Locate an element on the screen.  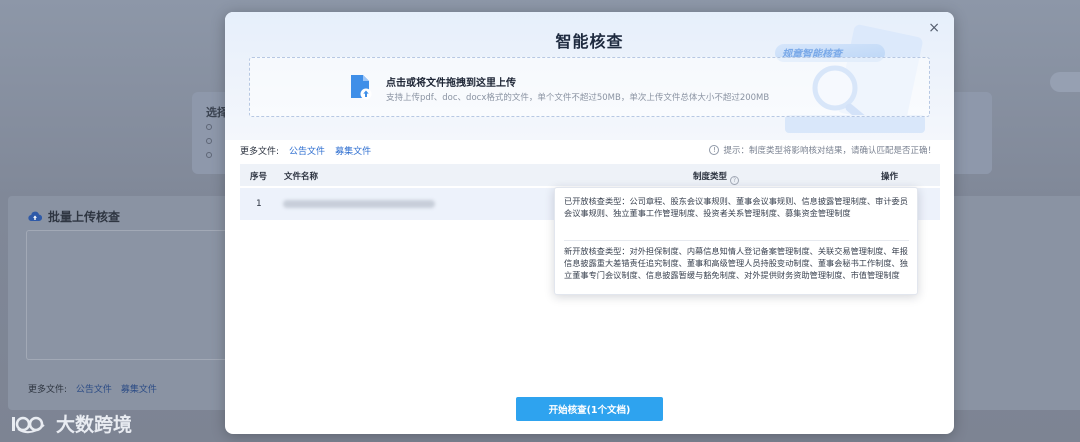
help-icon: ? is located at coordinates (735, 180).